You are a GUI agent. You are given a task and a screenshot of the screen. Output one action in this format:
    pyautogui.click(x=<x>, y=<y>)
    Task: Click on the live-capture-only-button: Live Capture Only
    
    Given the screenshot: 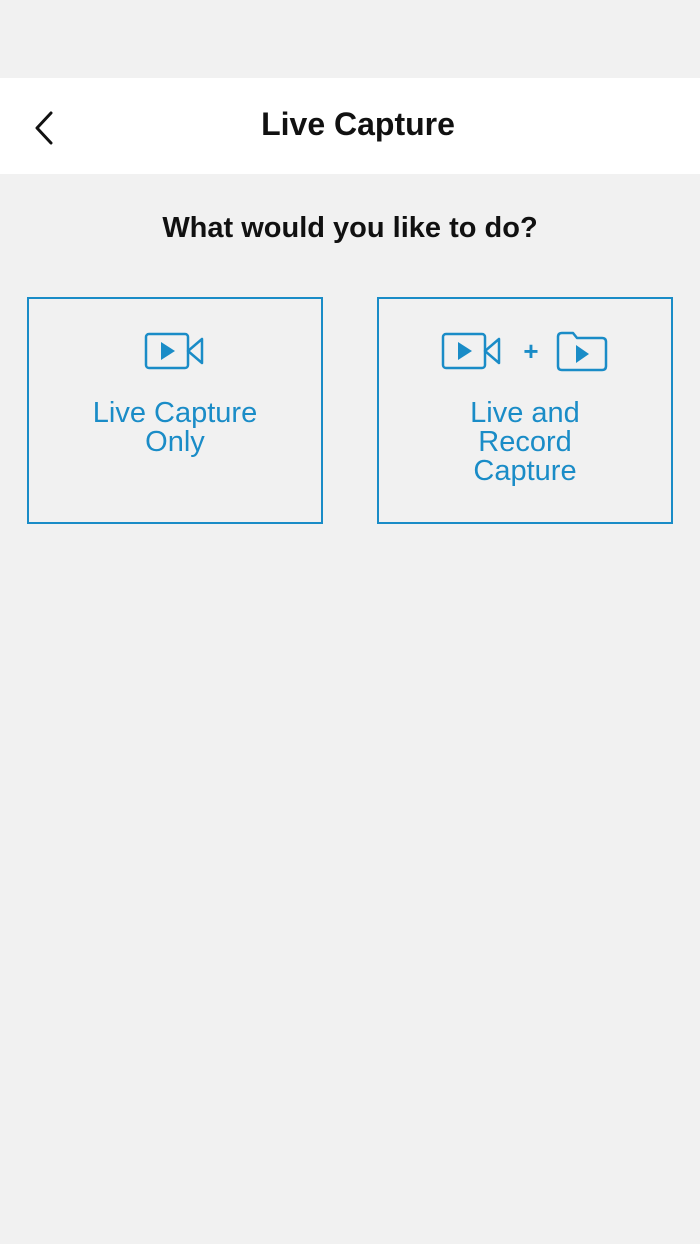 What is the action you would take?
    pyautogui.click(x=175, y=410)
    